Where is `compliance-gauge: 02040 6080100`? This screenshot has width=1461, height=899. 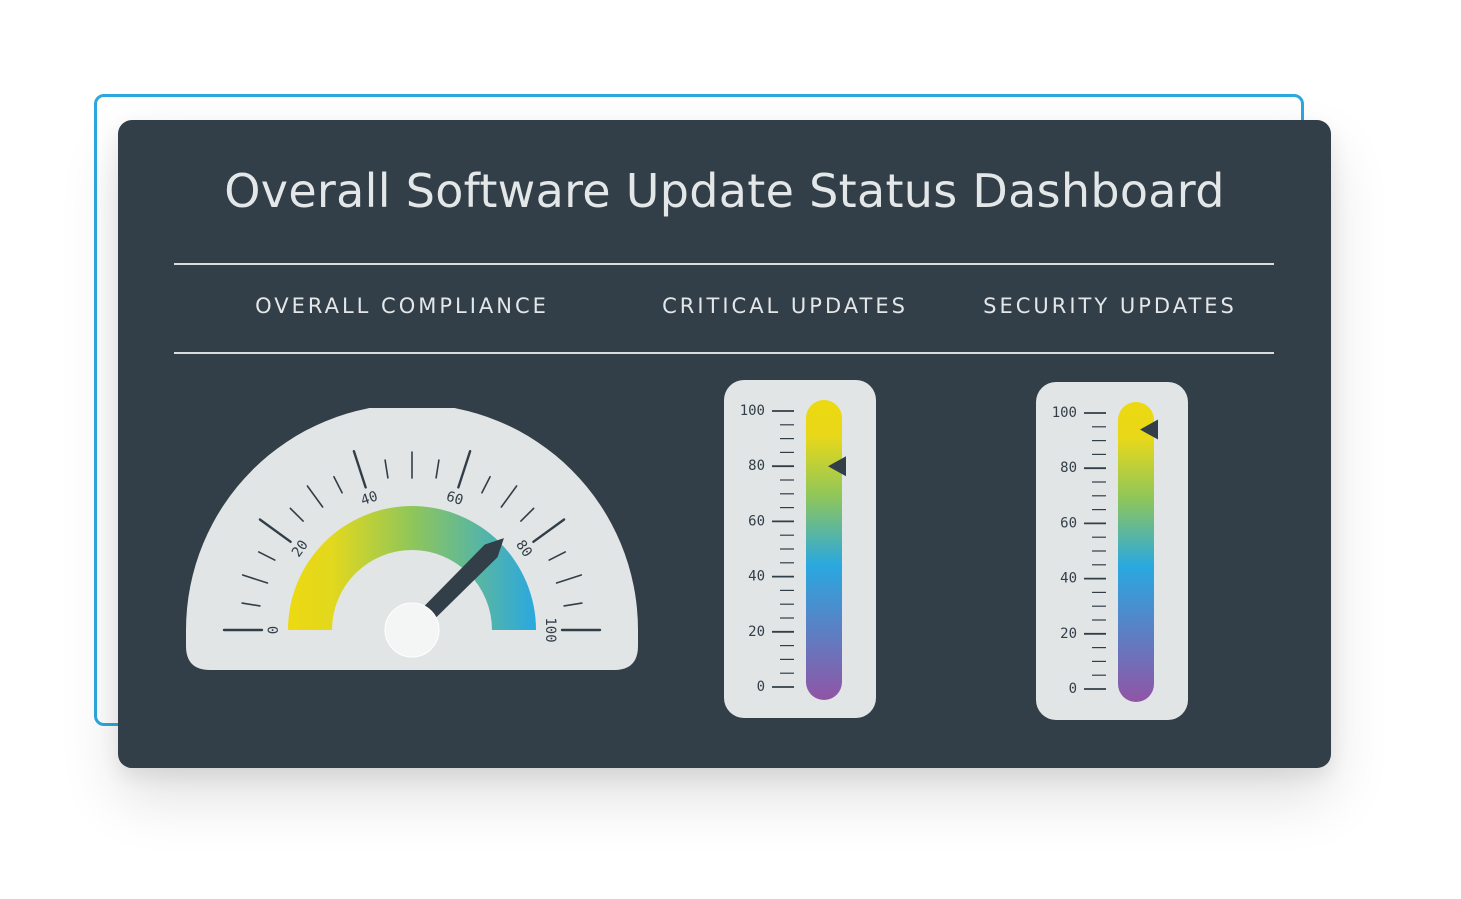 compliance-gauge: 02040 6080100 is located at coordinates (412, 539).